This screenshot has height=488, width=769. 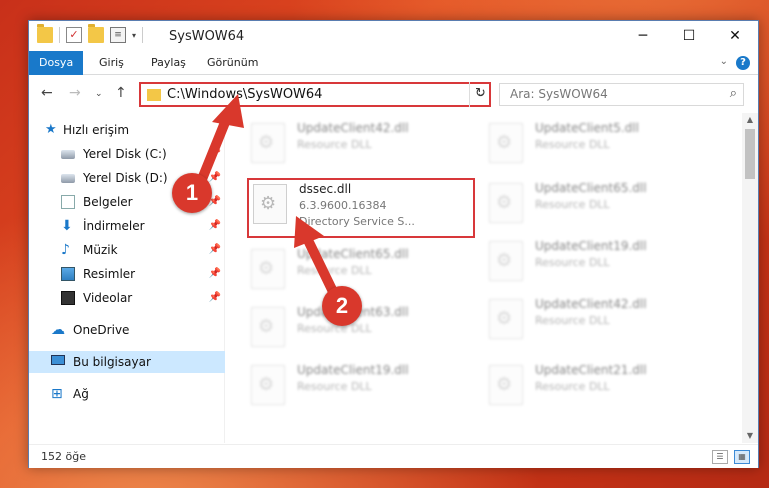 What do you see at coordinates (393, 63) in the screenshot?
I see `ribbon-tabs: Dosya Giriş Paylaş Görünüm ⌄ ?` at bounding box center [393, 63].